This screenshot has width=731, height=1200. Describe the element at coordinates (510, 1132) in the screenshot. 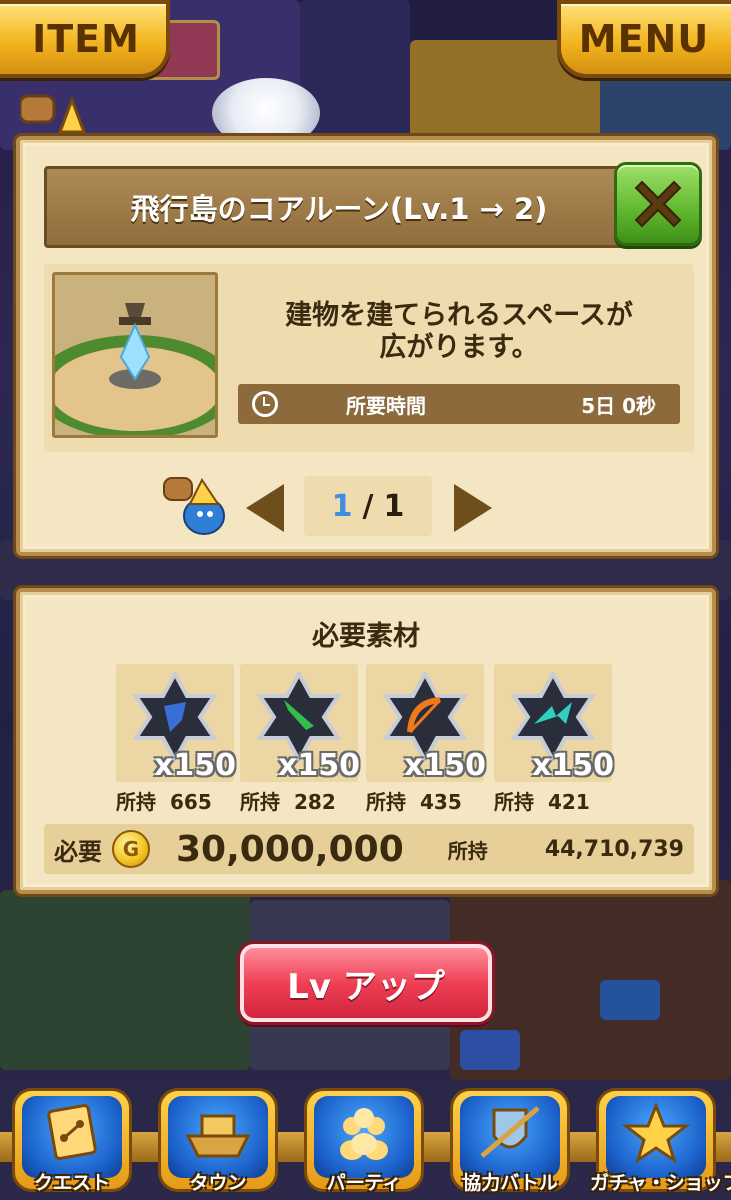

I see `coop-battle-shield-icon` at that location.